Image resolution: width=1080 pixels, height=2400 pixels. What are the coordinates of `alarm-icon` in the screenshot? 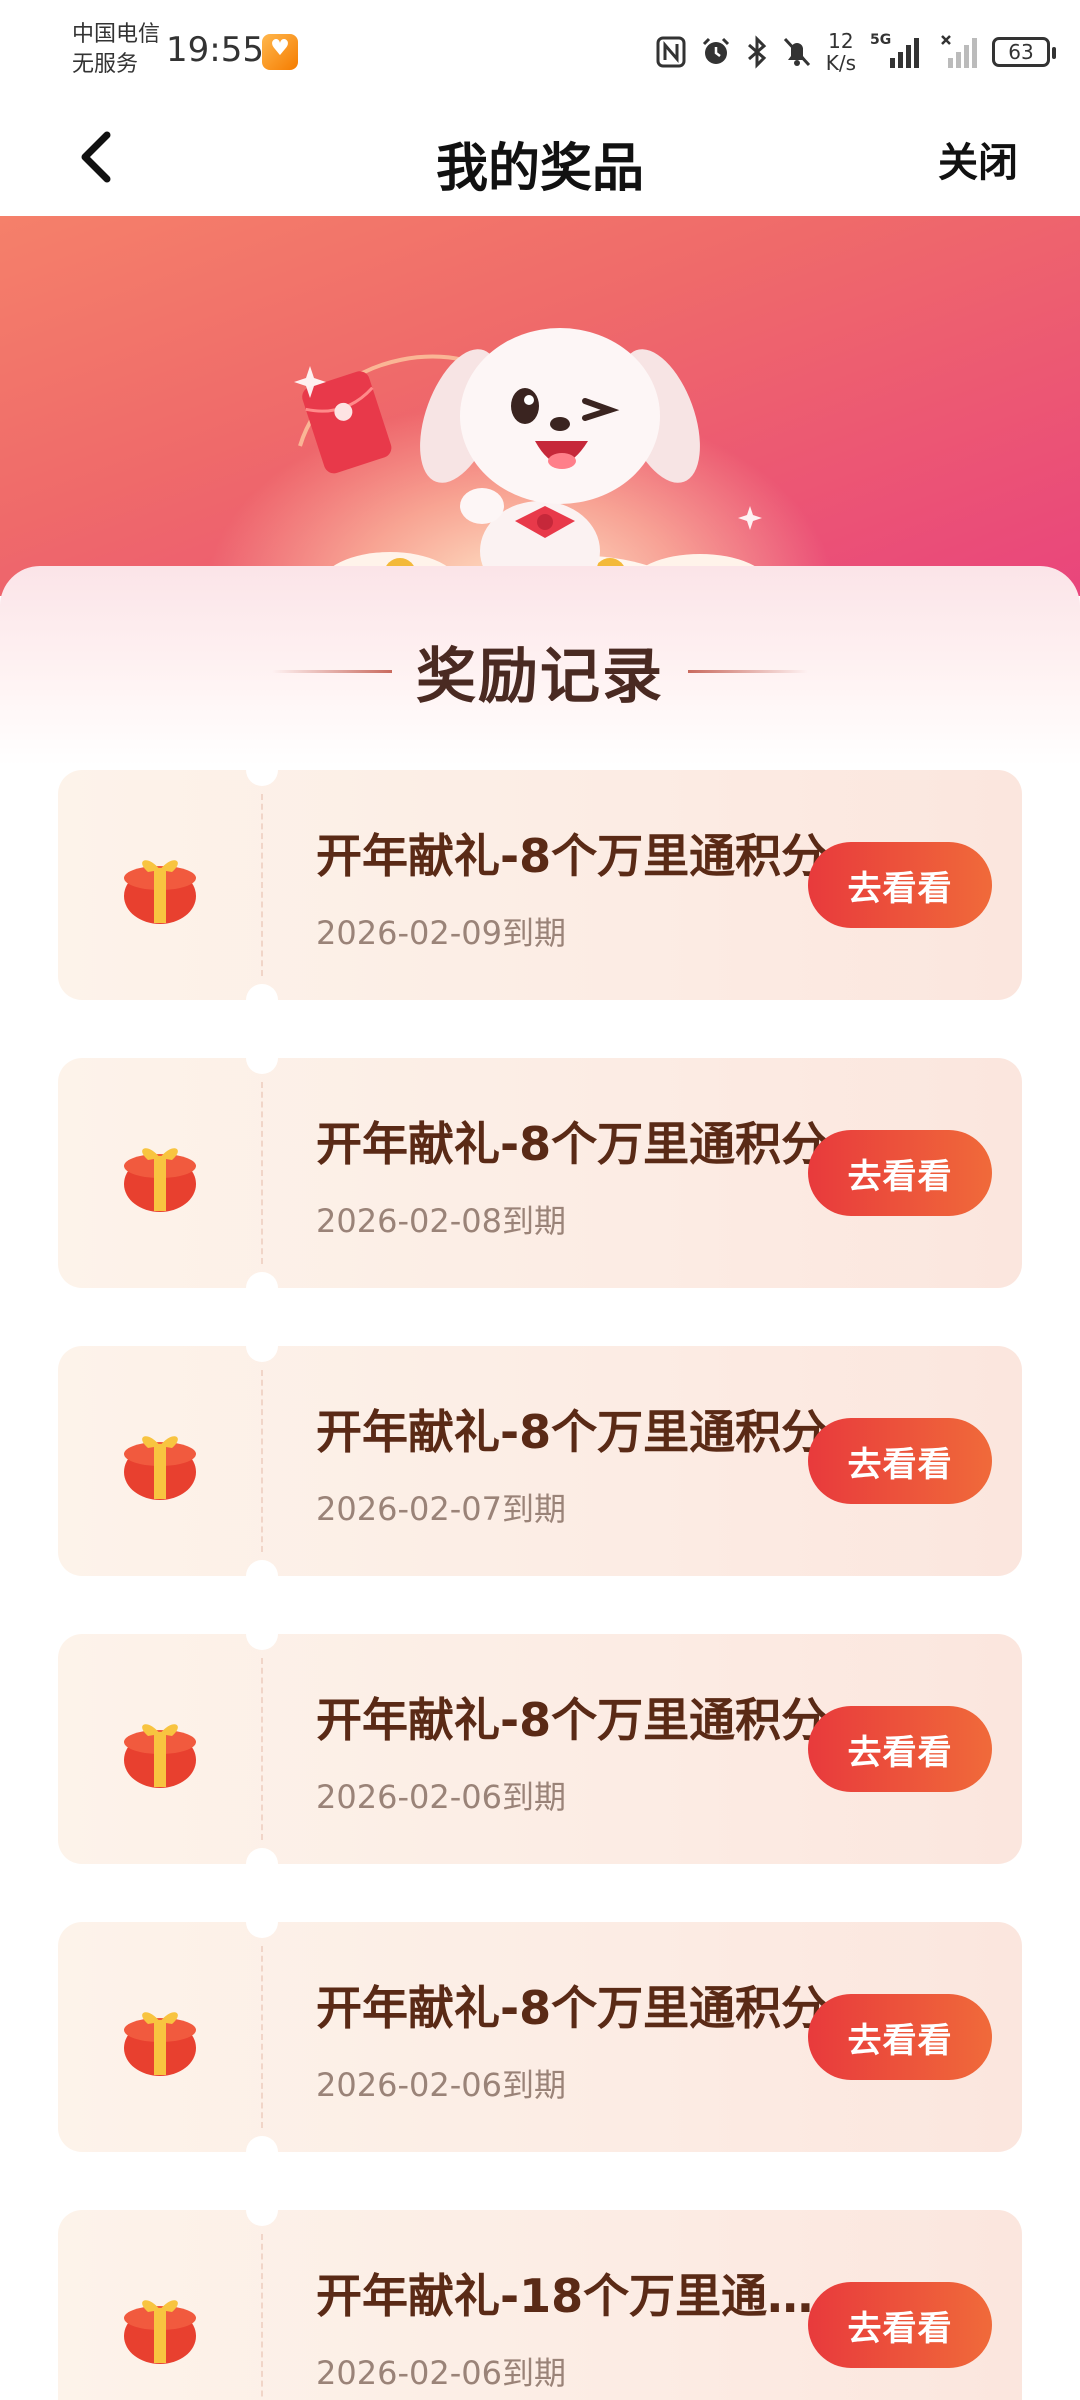 It's located at (715, 50).